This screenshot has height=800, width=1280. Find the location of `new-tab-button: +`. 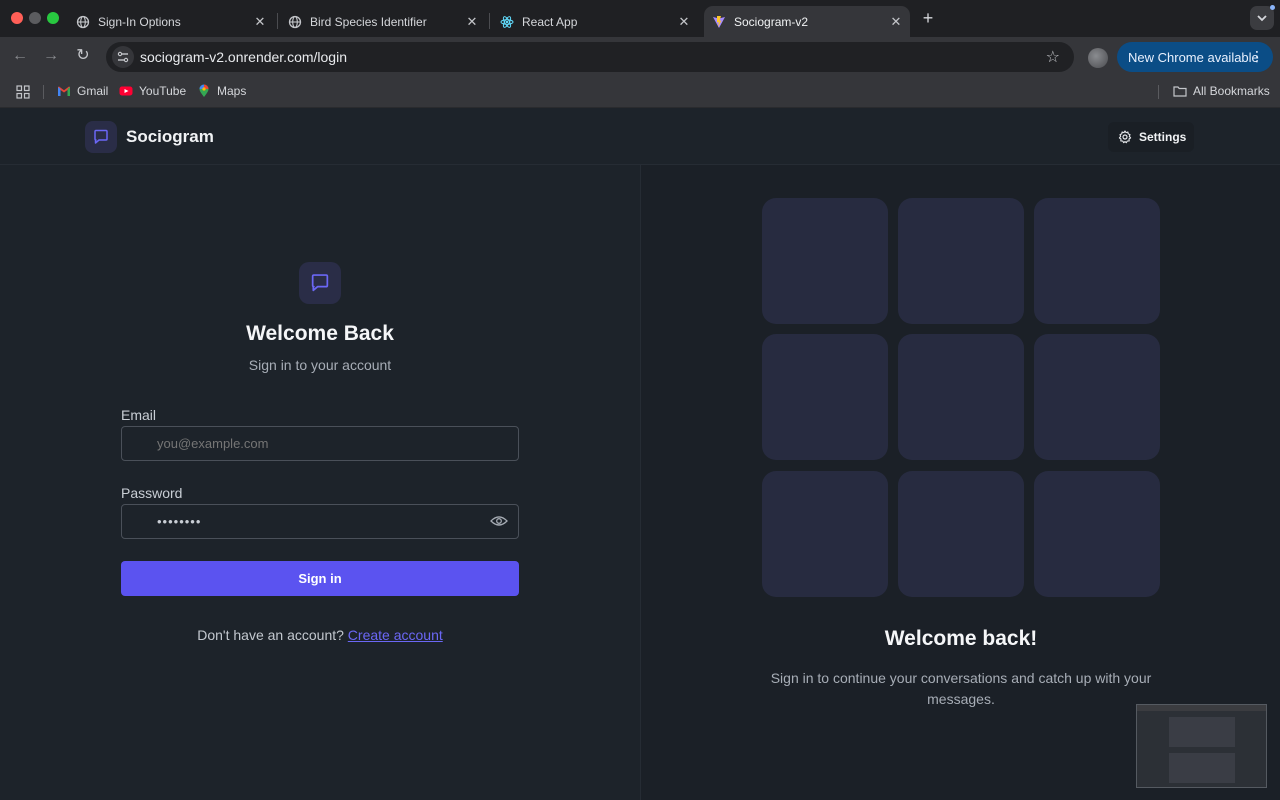

new-tab-button: + is located at coordinates (928, 18).